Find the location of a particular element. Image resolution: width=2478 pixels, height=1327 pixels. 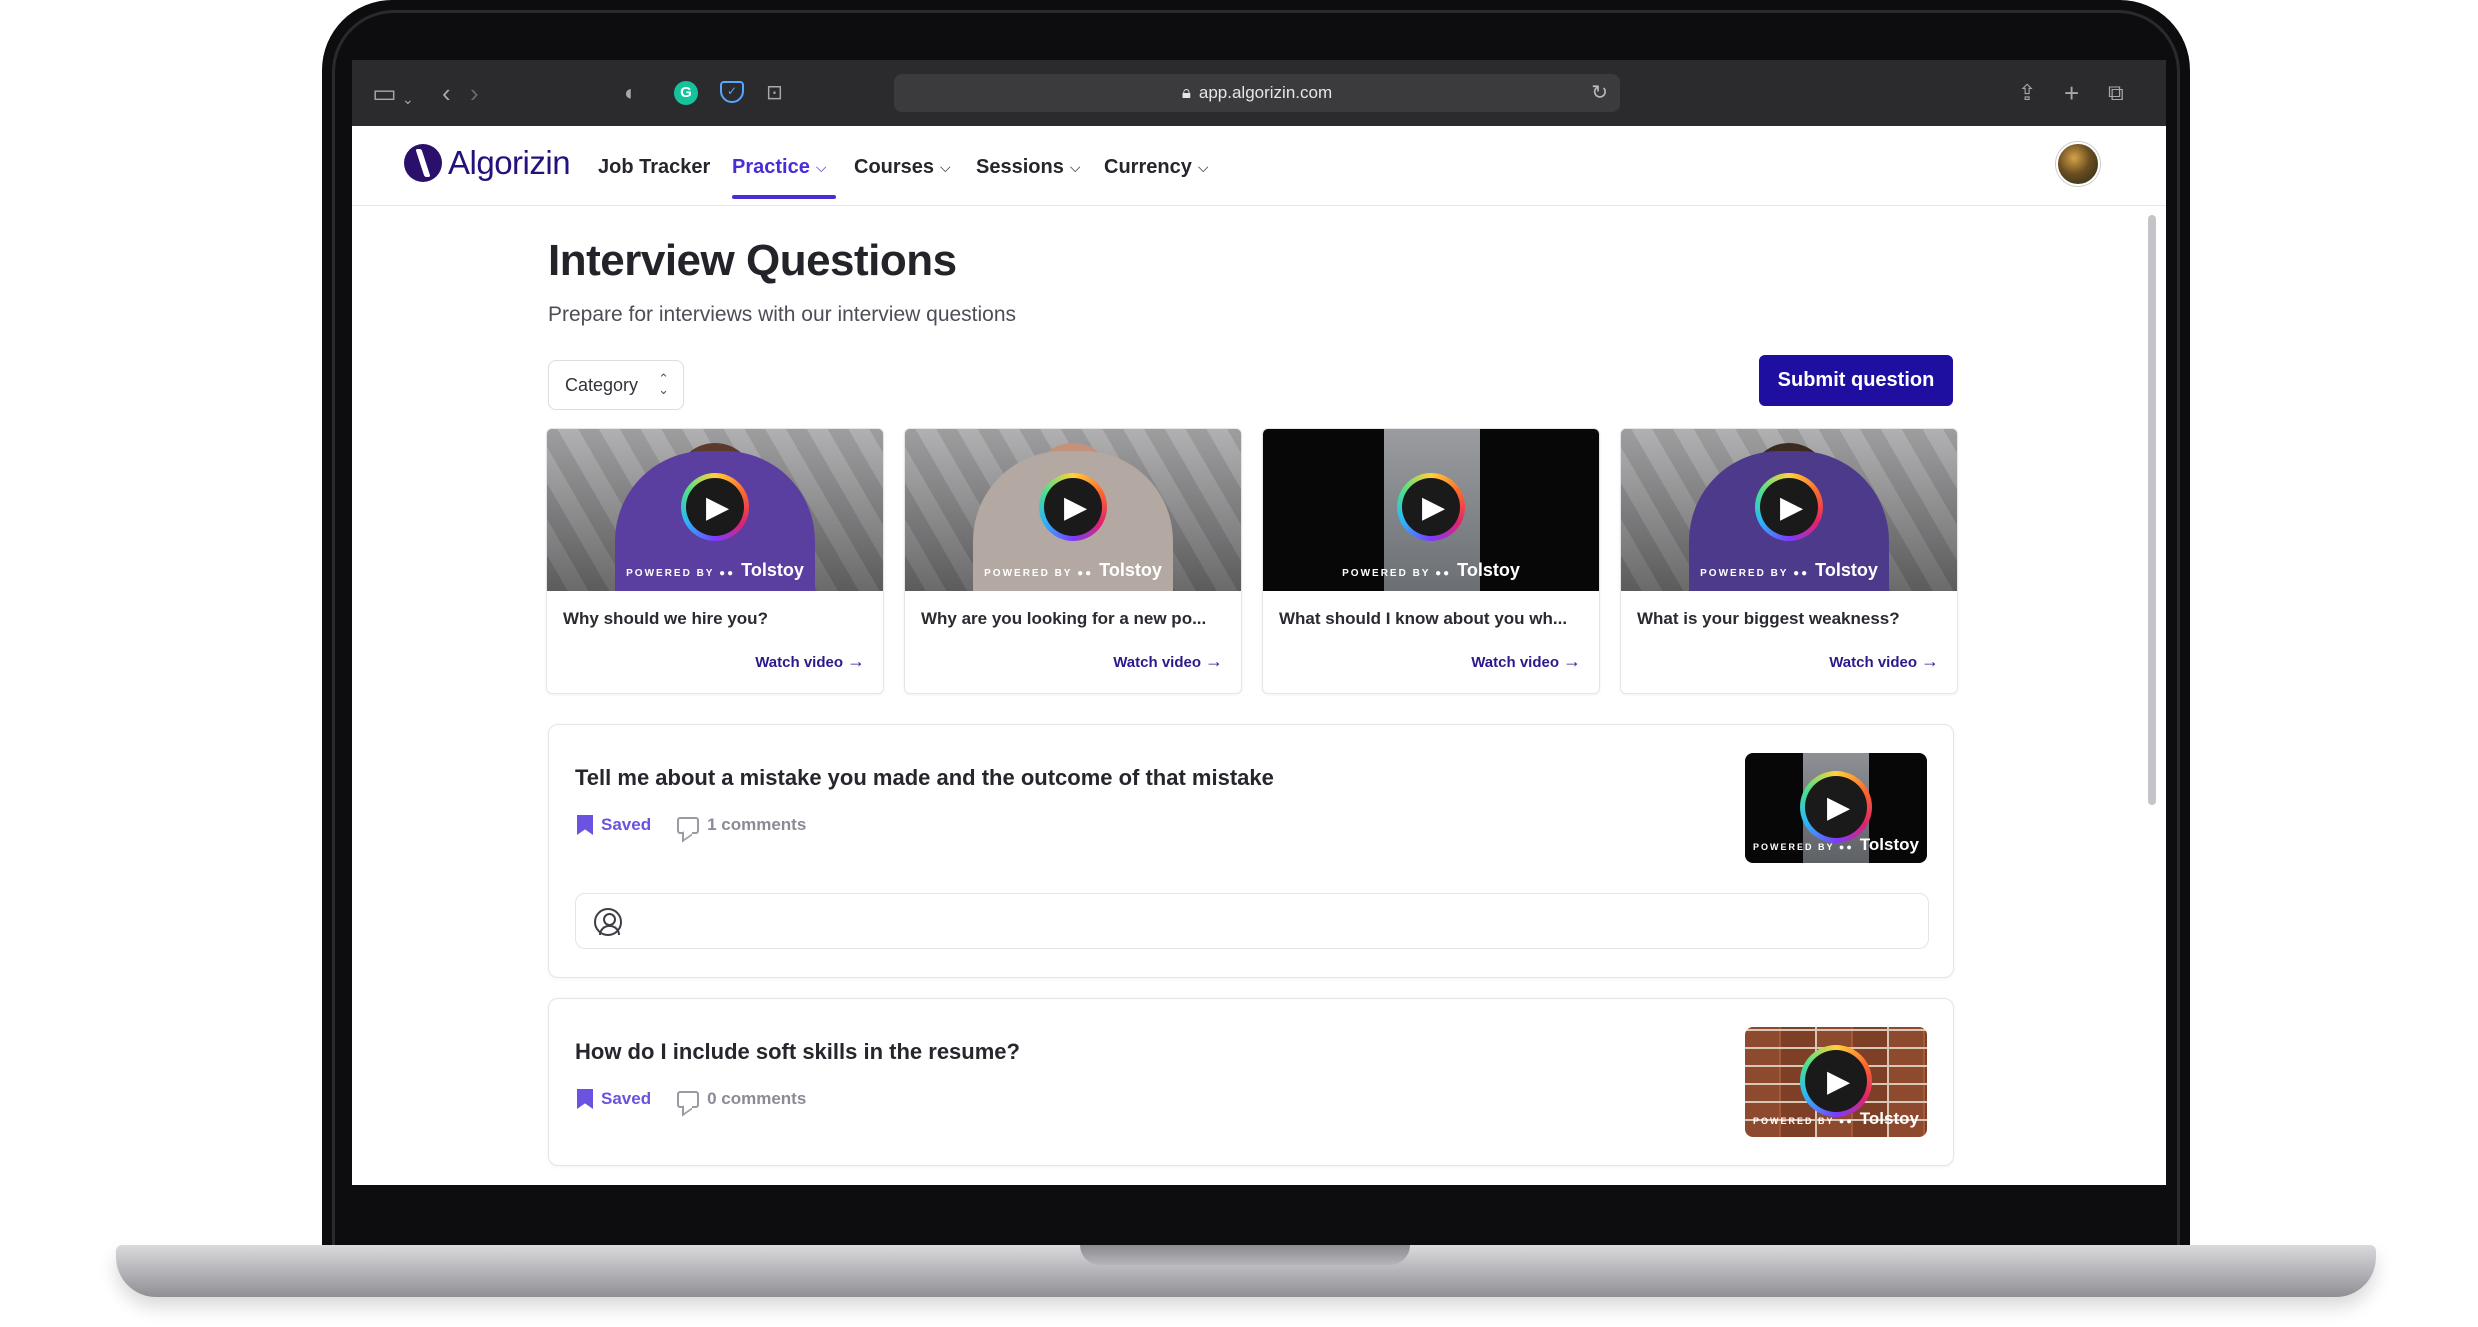

nav-label: Practice is located at coordinates (771, 166).